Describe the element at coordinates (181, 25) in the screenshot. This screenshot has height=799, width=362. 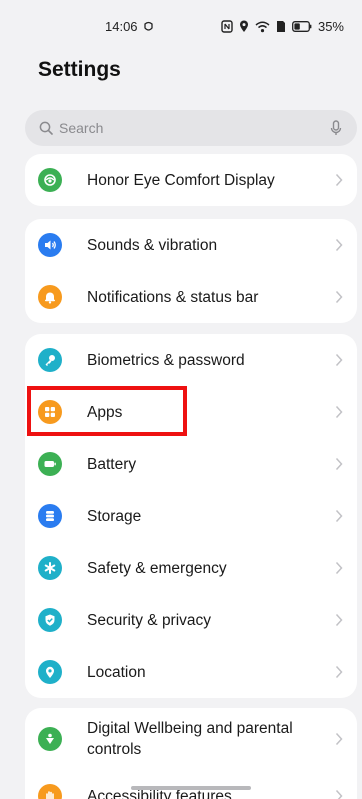
I see `status-bar: 14:06 35%` at that location.